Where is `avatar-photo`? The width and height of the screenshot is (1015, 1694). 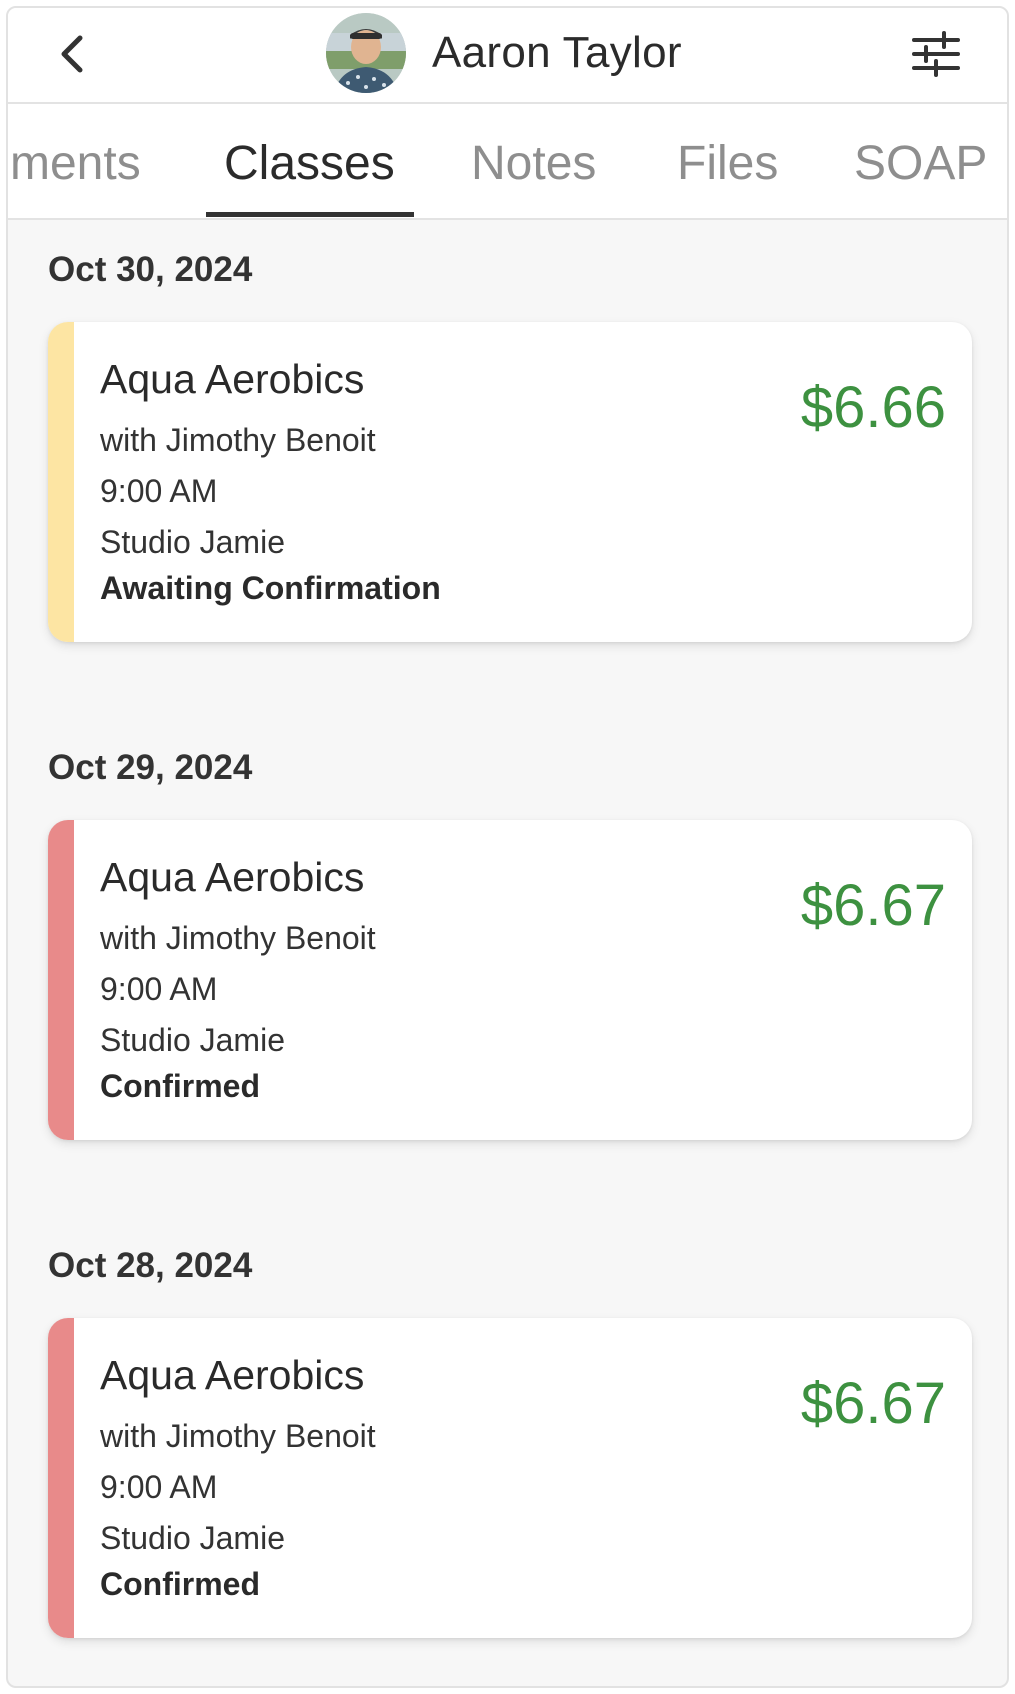 avatar-photo is located at coordinates (366, 53).